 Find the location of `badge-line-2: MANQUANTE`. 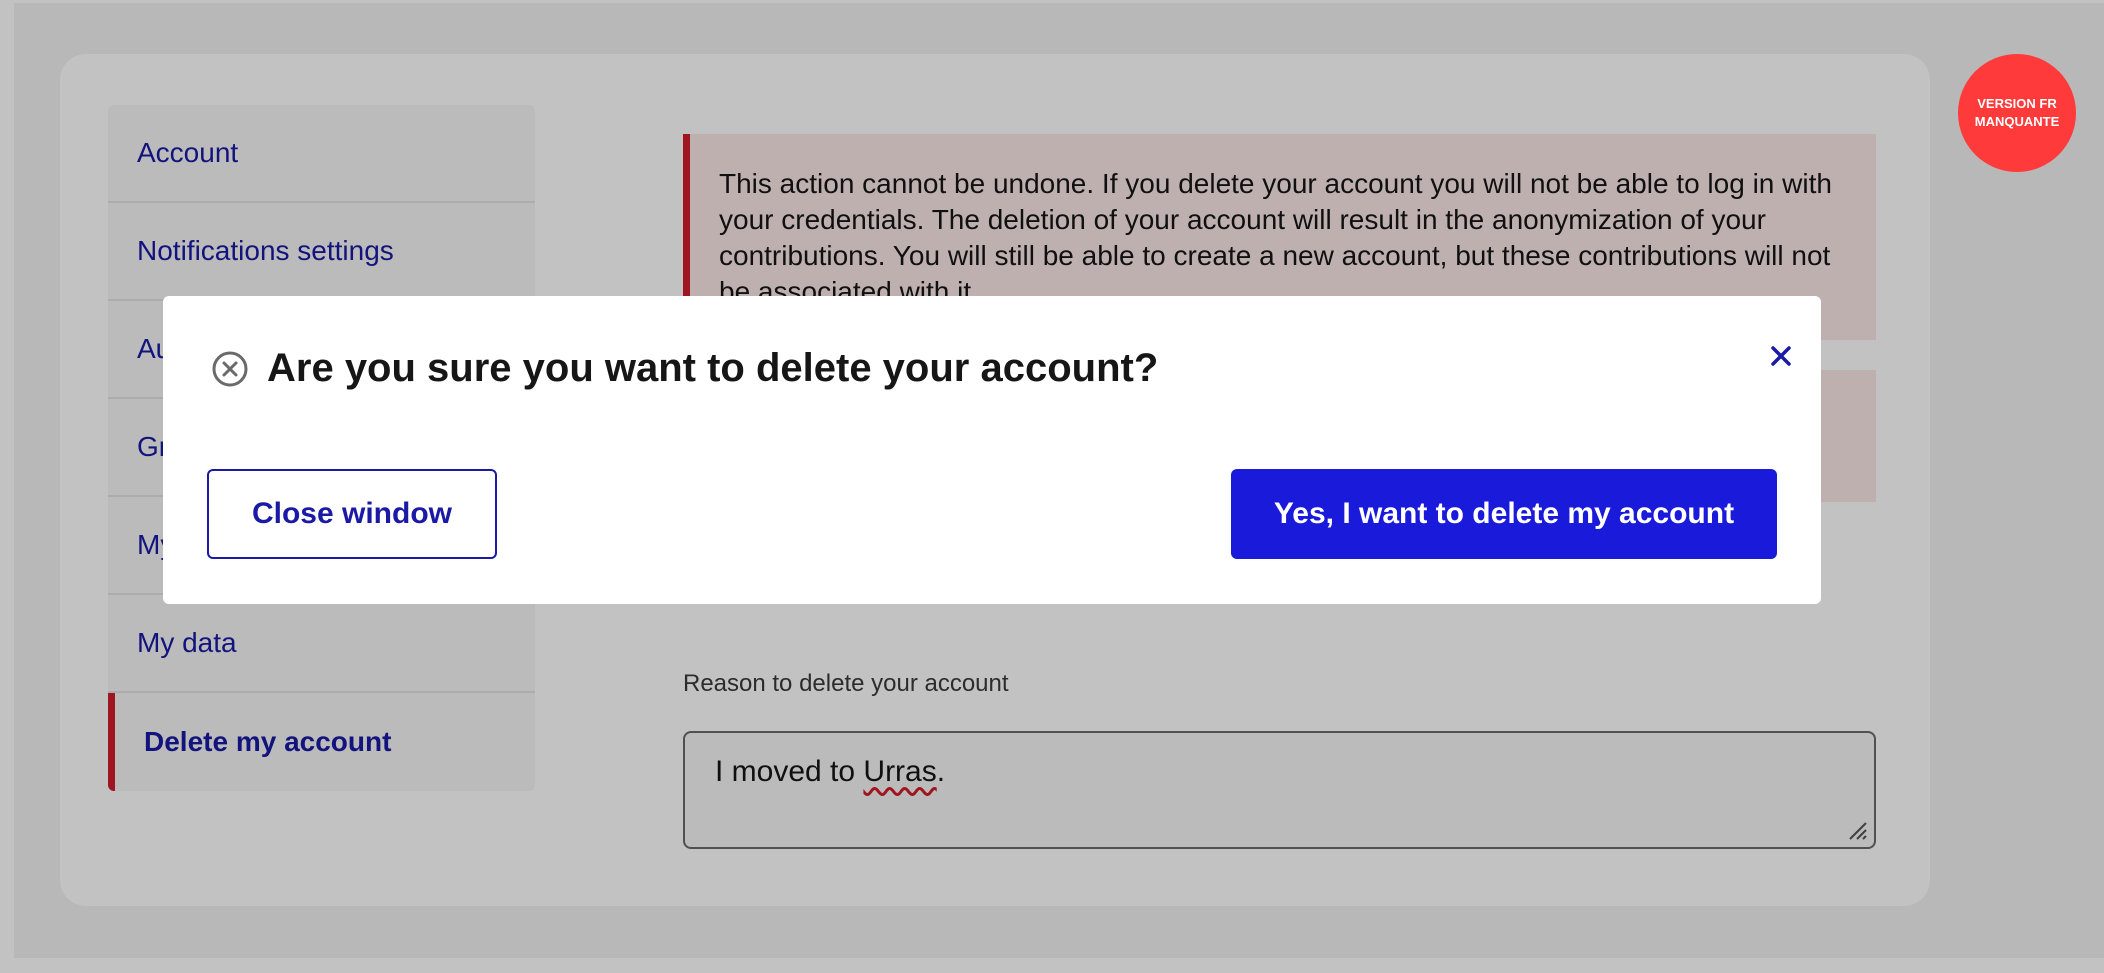

badge-line-2: MANQUANTE is located at coordinates (2017, 121).